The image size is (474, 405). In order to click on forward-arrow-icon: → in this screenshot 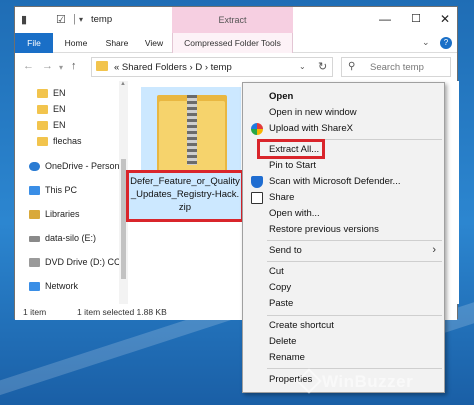, I will do `click(47, 66)`.